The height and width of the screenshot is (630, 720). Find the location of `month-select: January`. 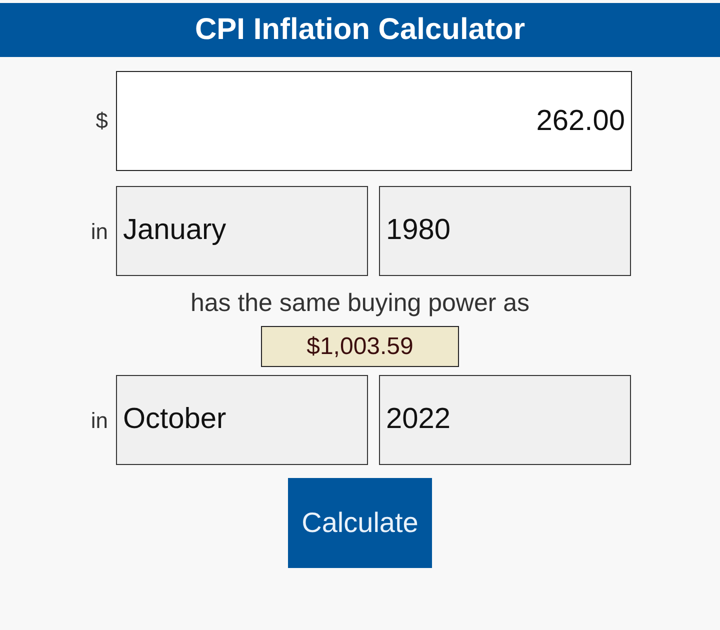

month-select: January is located at coordinates (242, 231).